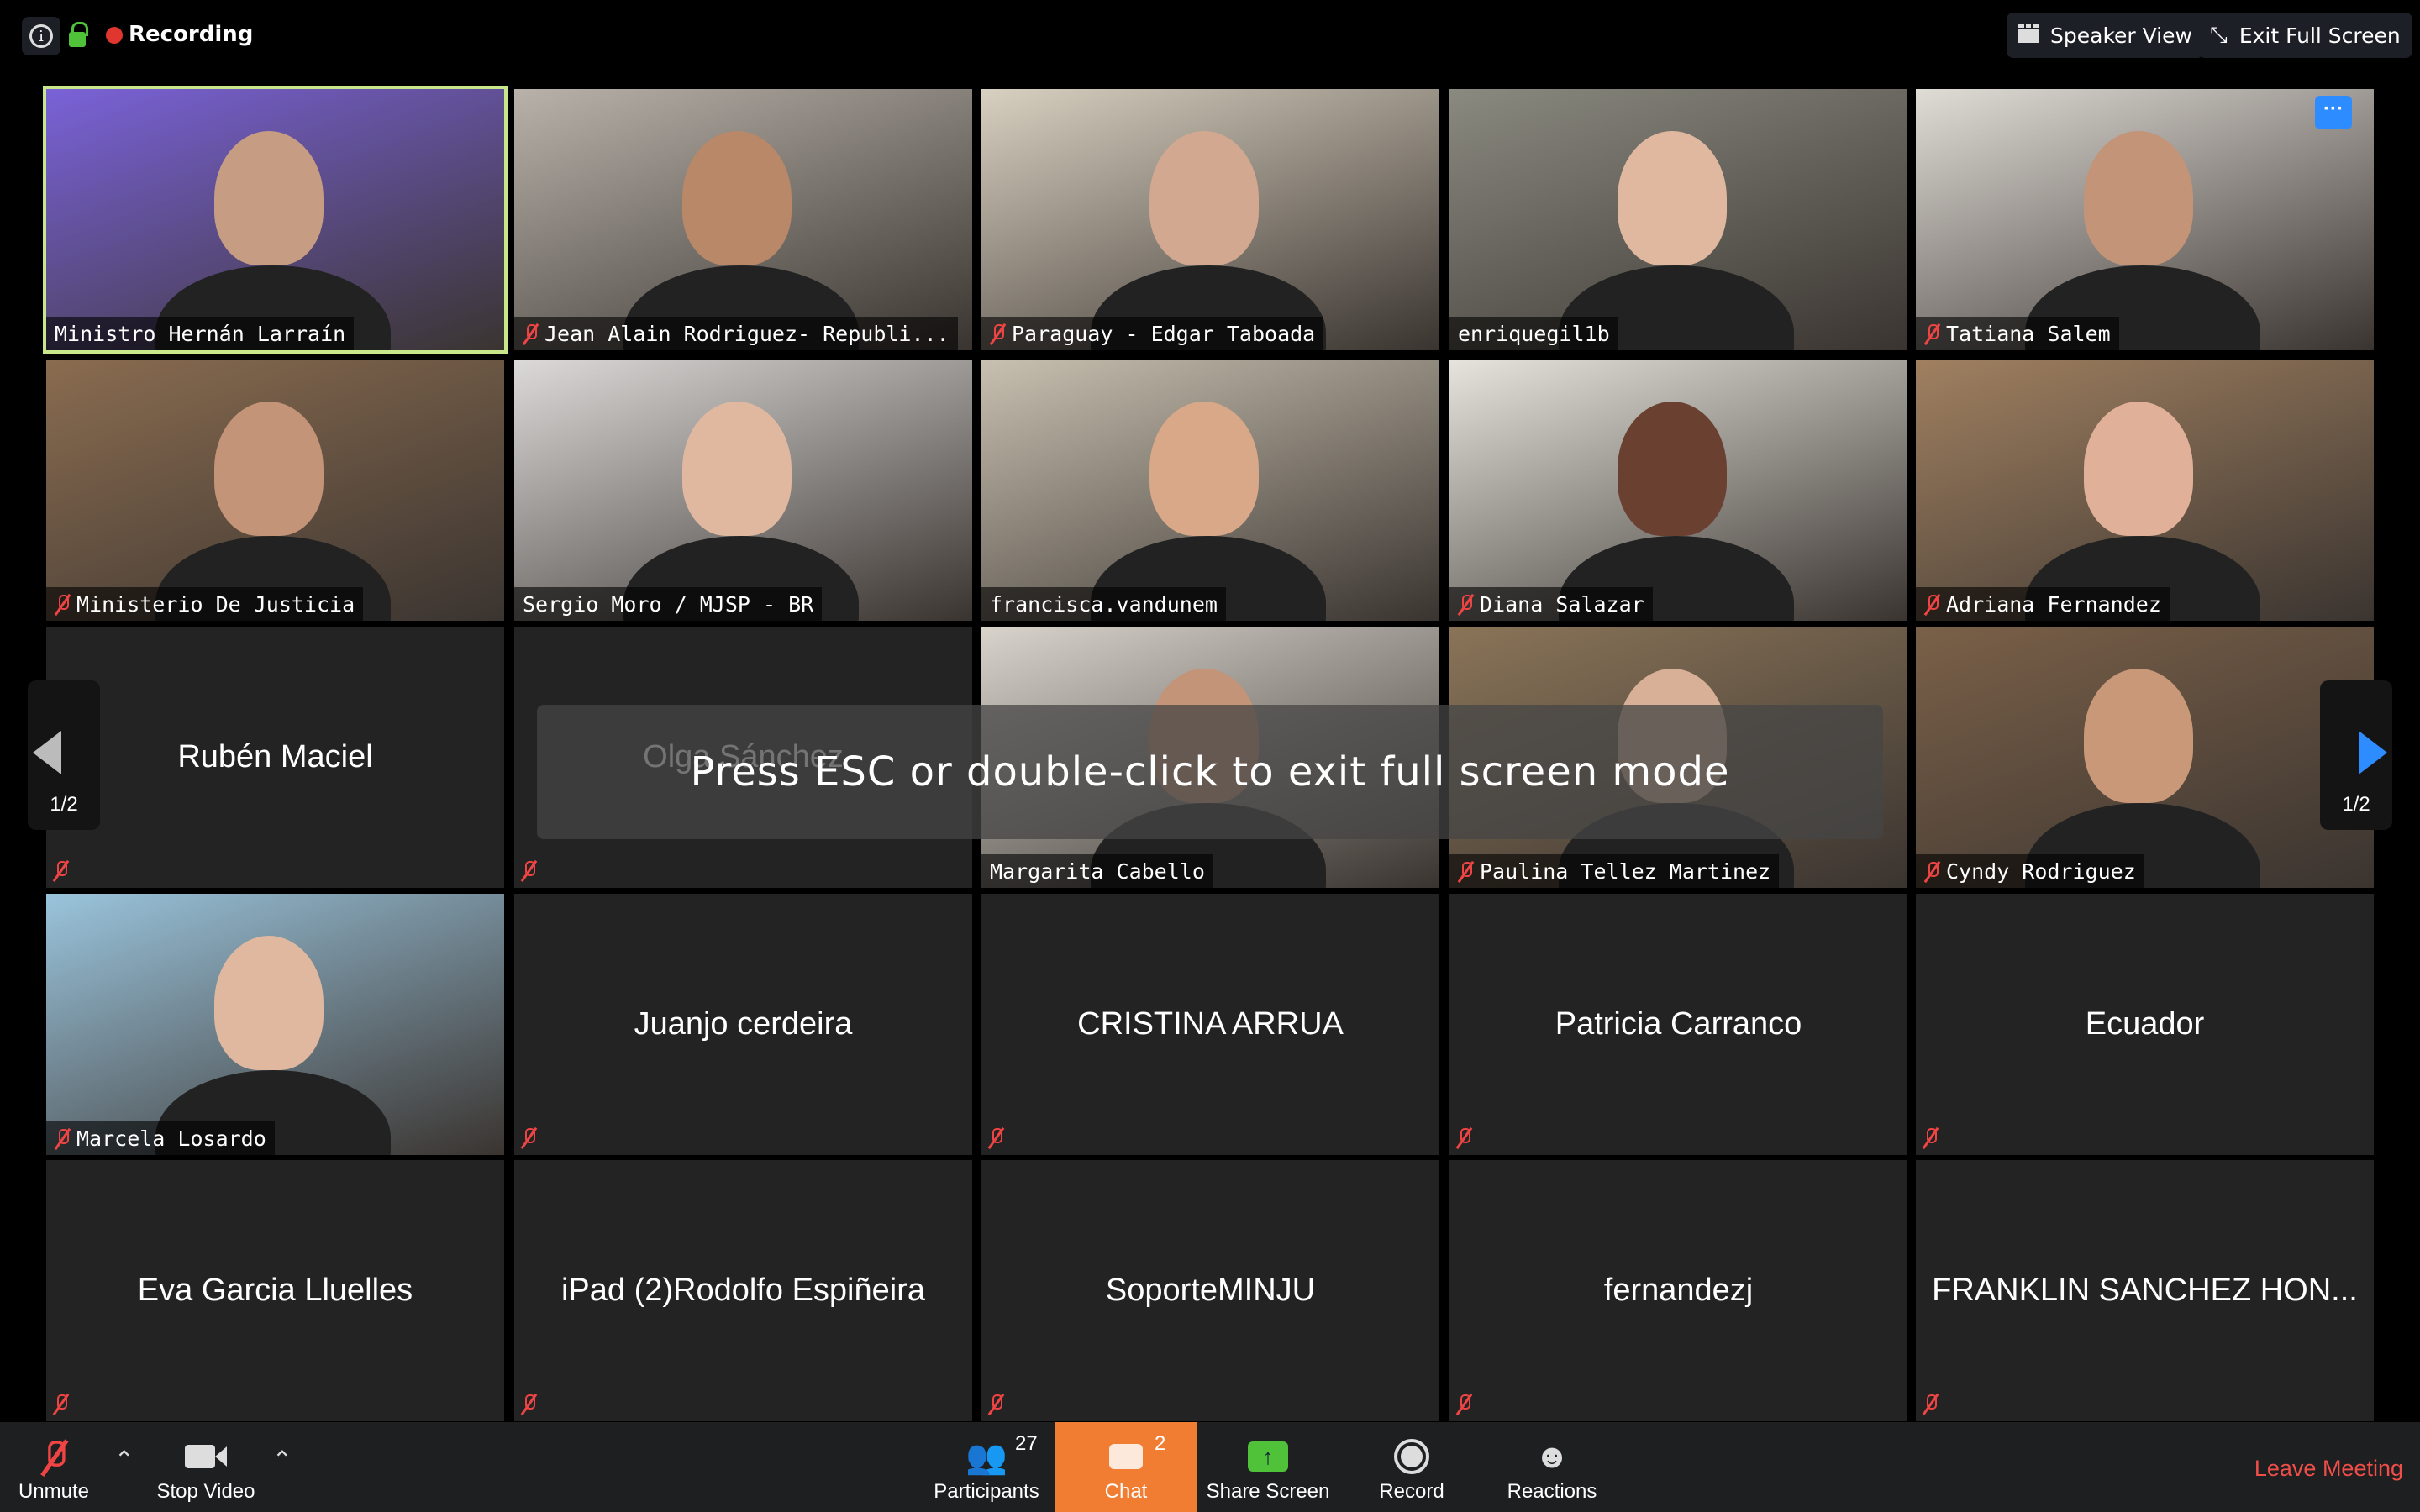 This screenshot has height=1512, width=2420. What do you see at coordinates (64, 755) in the screenshot?
I see `previous-page-button: 1/2` at bounding box center [64, 755].